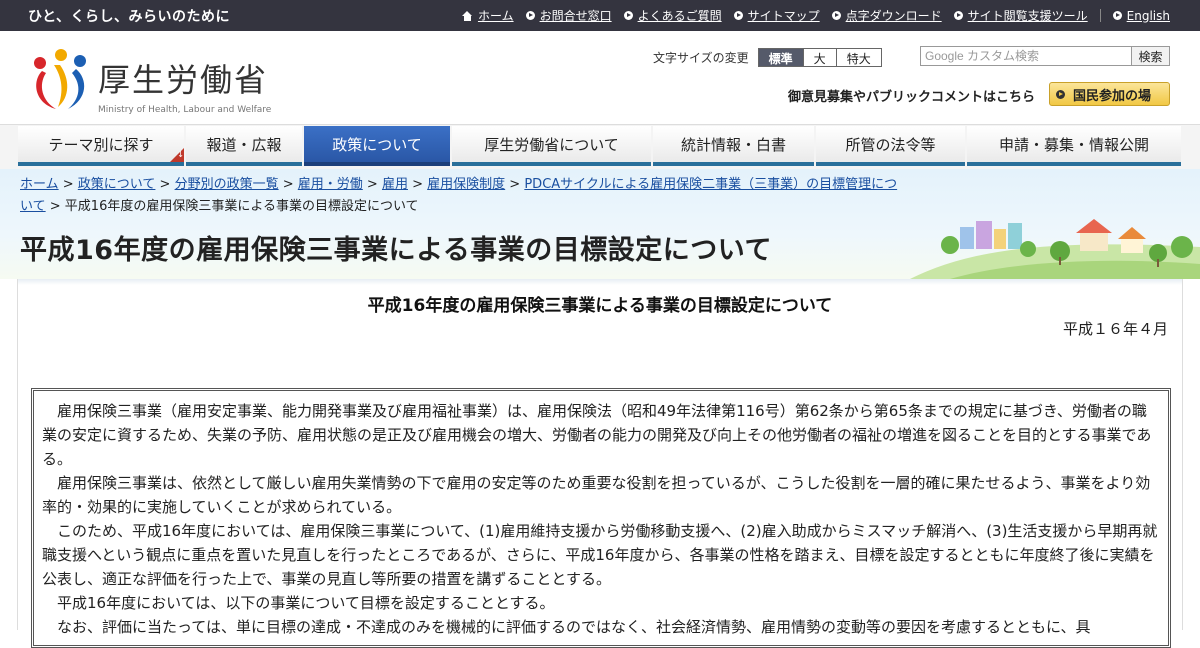 This screenshot has width=1200, height=648. Describe the element at coordinates (306, 603) in the screenshot. I see `body-paragraph: 平成16年度においては、以下の事業について目標を設定することとする。` at that location.